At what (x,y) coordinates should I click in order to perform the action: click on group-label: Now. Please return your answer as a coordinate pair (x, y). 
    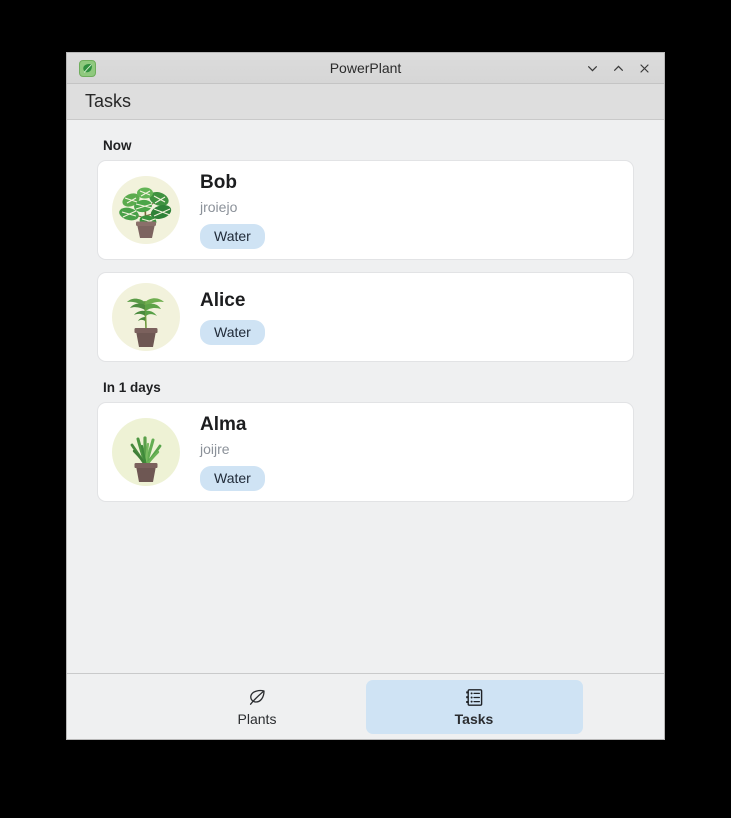
    Looking at the image, I should click on (117, 145).